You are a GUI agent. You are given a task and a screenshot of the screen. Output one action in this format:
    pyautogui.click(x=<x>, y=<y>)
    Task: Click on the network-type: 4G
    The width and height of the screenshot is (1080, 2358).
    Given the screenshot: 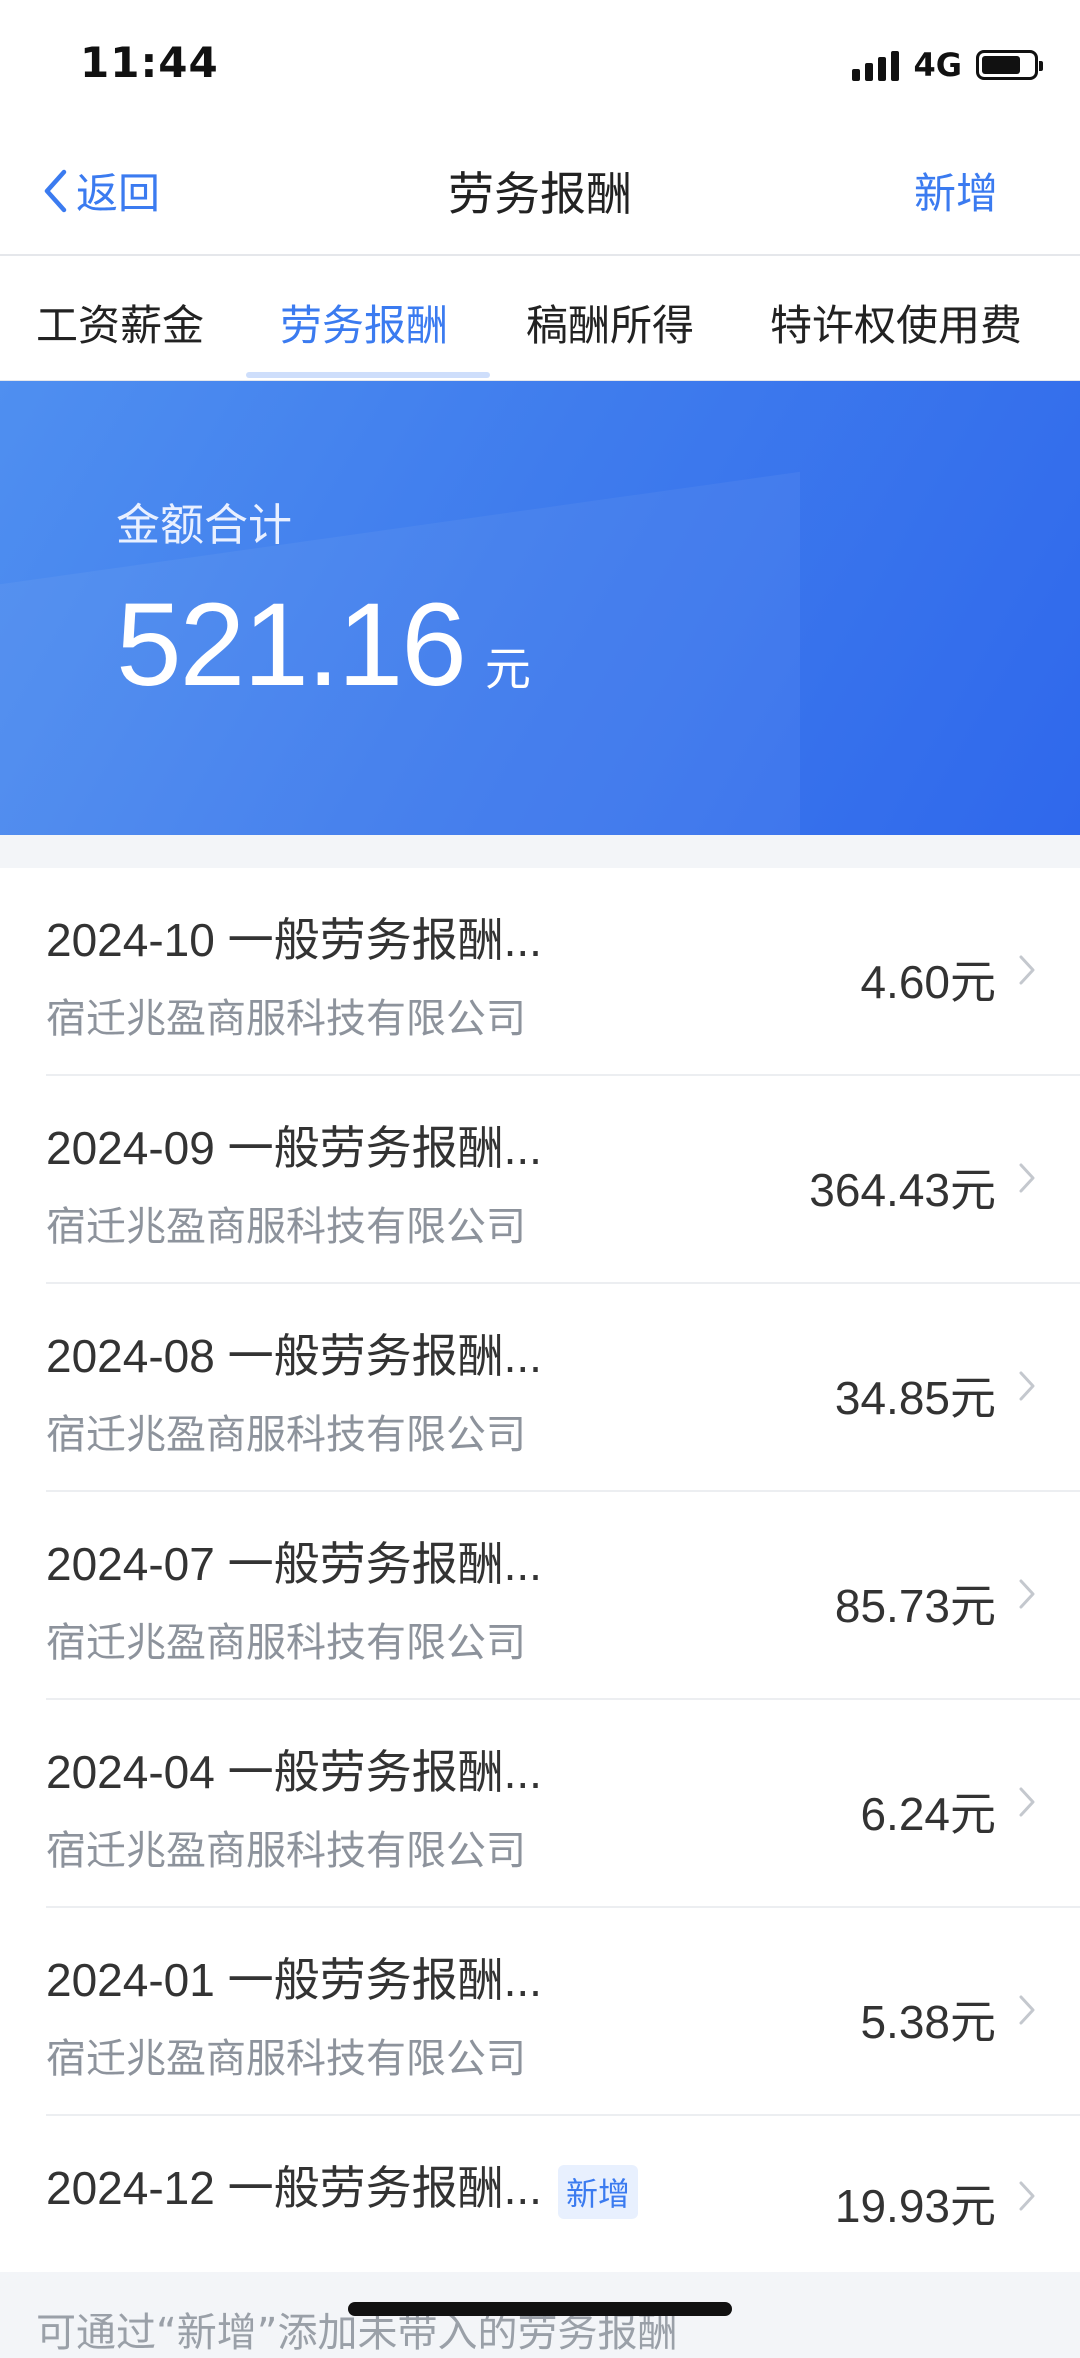 What is the action you would take?
    pyautogui.click(x=937, y=65)
    